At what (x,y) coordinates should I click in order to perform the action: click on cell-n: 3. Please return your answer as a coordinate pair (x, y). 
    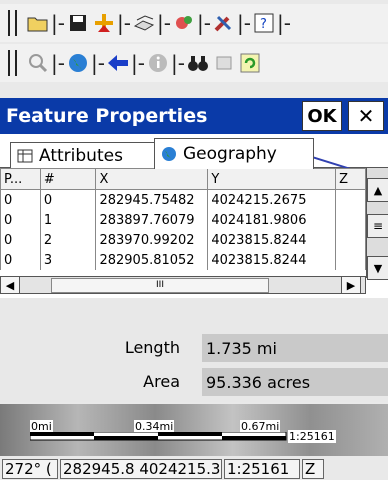
    Looking at the image, I should click on (68, 260).